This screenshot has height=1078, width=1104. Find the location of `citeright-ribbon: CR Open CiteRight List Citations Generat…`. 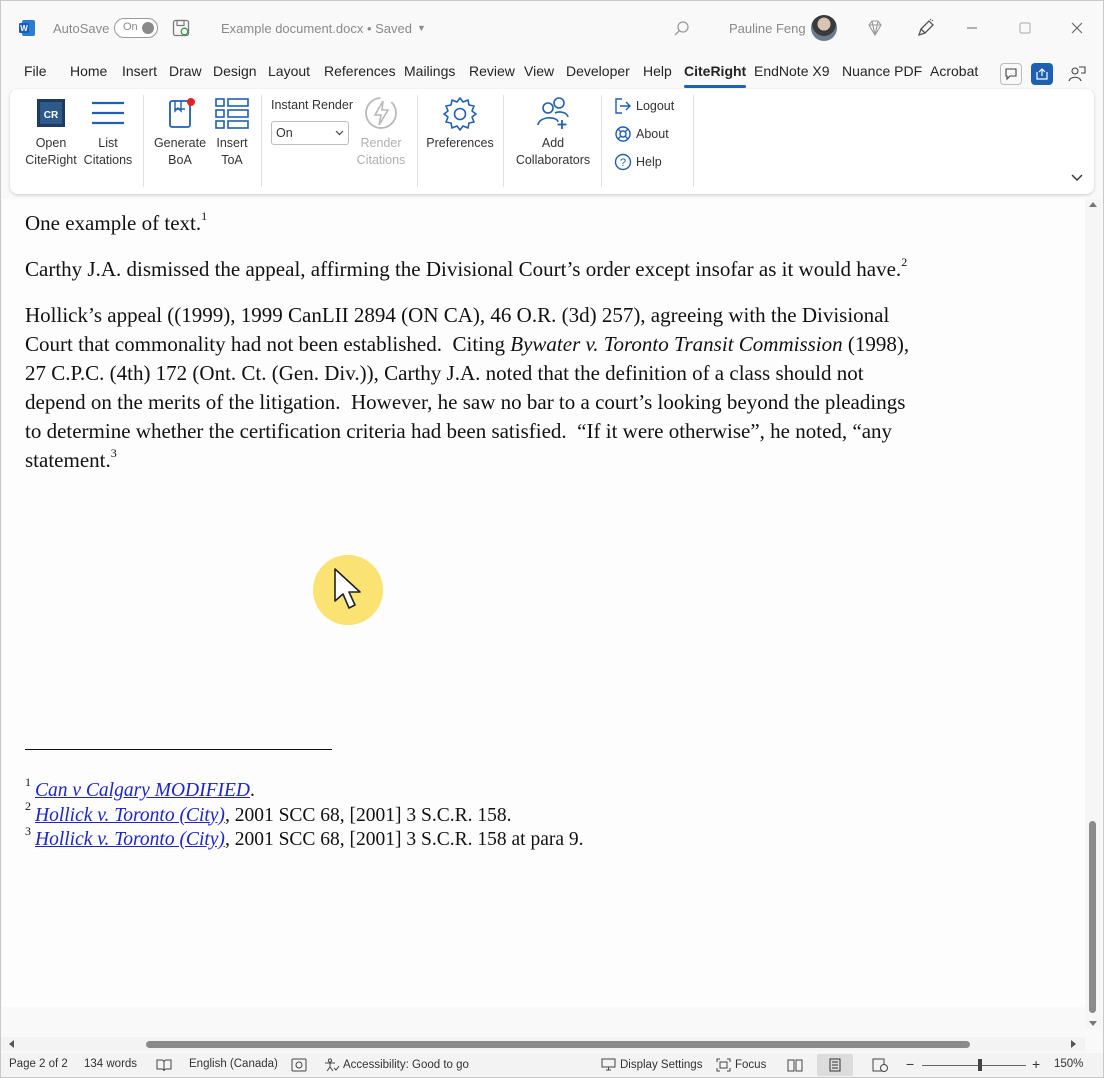

citeright-ribbon: CR Open CiteRight List Citations Generat… is located at coordinates (552, 141).